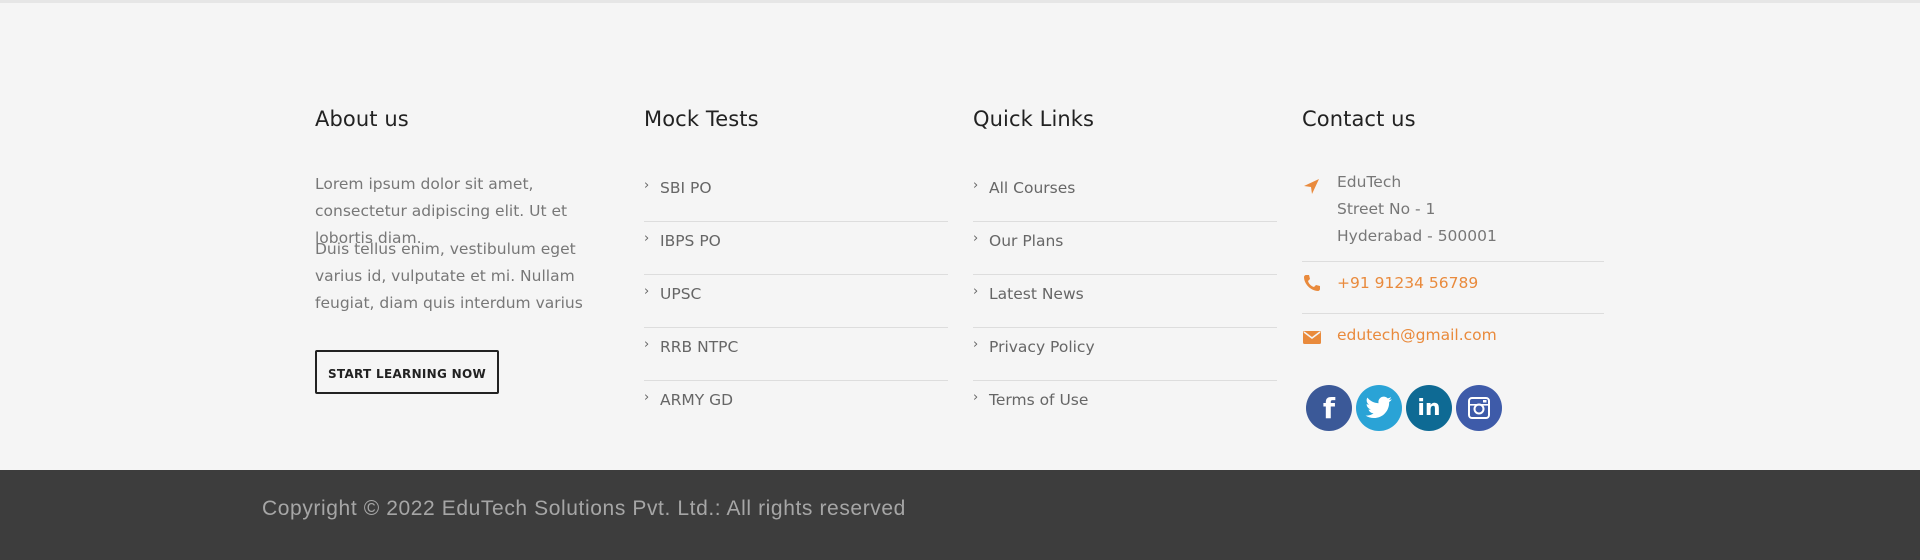  I want to click on list-item: › RRB NTPC, so click(796, 354).